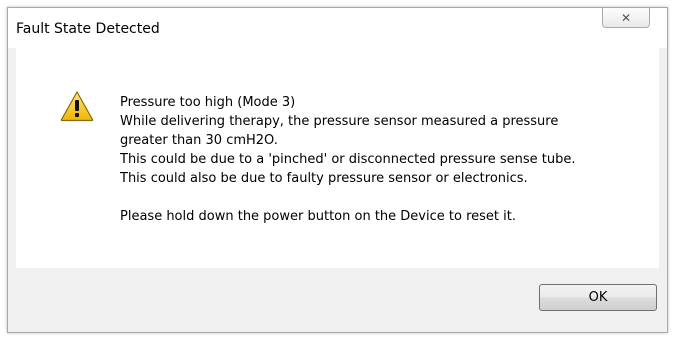 The height and width of the screenshot is (343, 683). I want to click on warning-triangle-icon, so click(77, 106).